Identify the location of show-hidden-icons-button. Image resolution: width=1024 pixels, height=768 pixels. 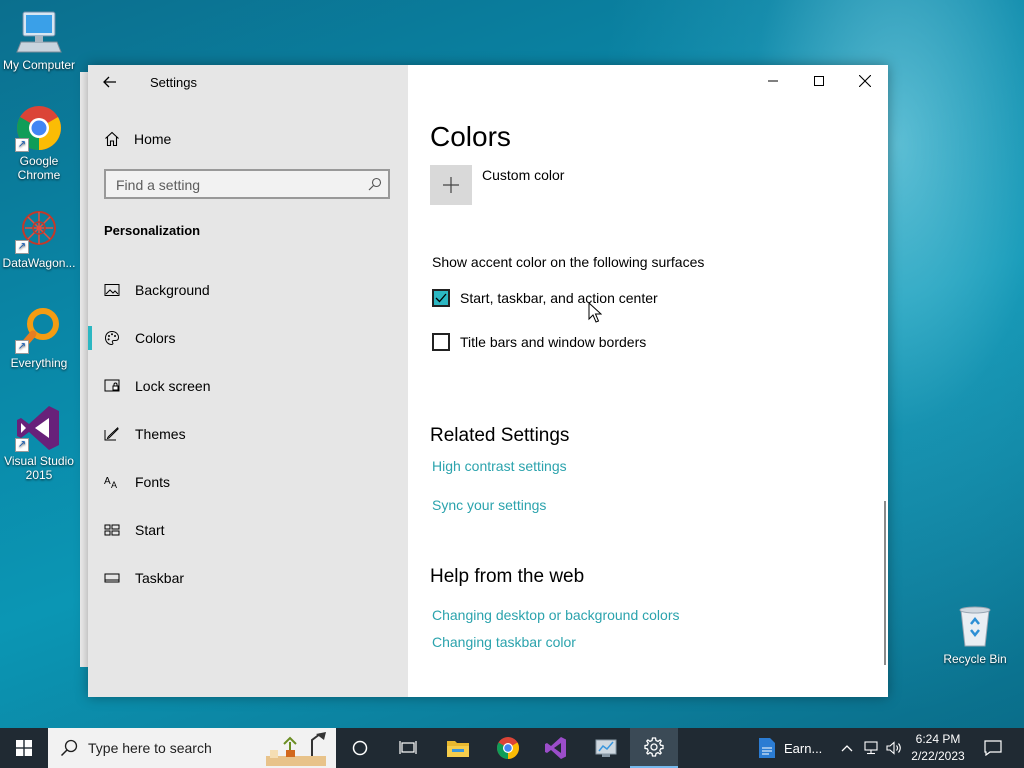
(847, 748).